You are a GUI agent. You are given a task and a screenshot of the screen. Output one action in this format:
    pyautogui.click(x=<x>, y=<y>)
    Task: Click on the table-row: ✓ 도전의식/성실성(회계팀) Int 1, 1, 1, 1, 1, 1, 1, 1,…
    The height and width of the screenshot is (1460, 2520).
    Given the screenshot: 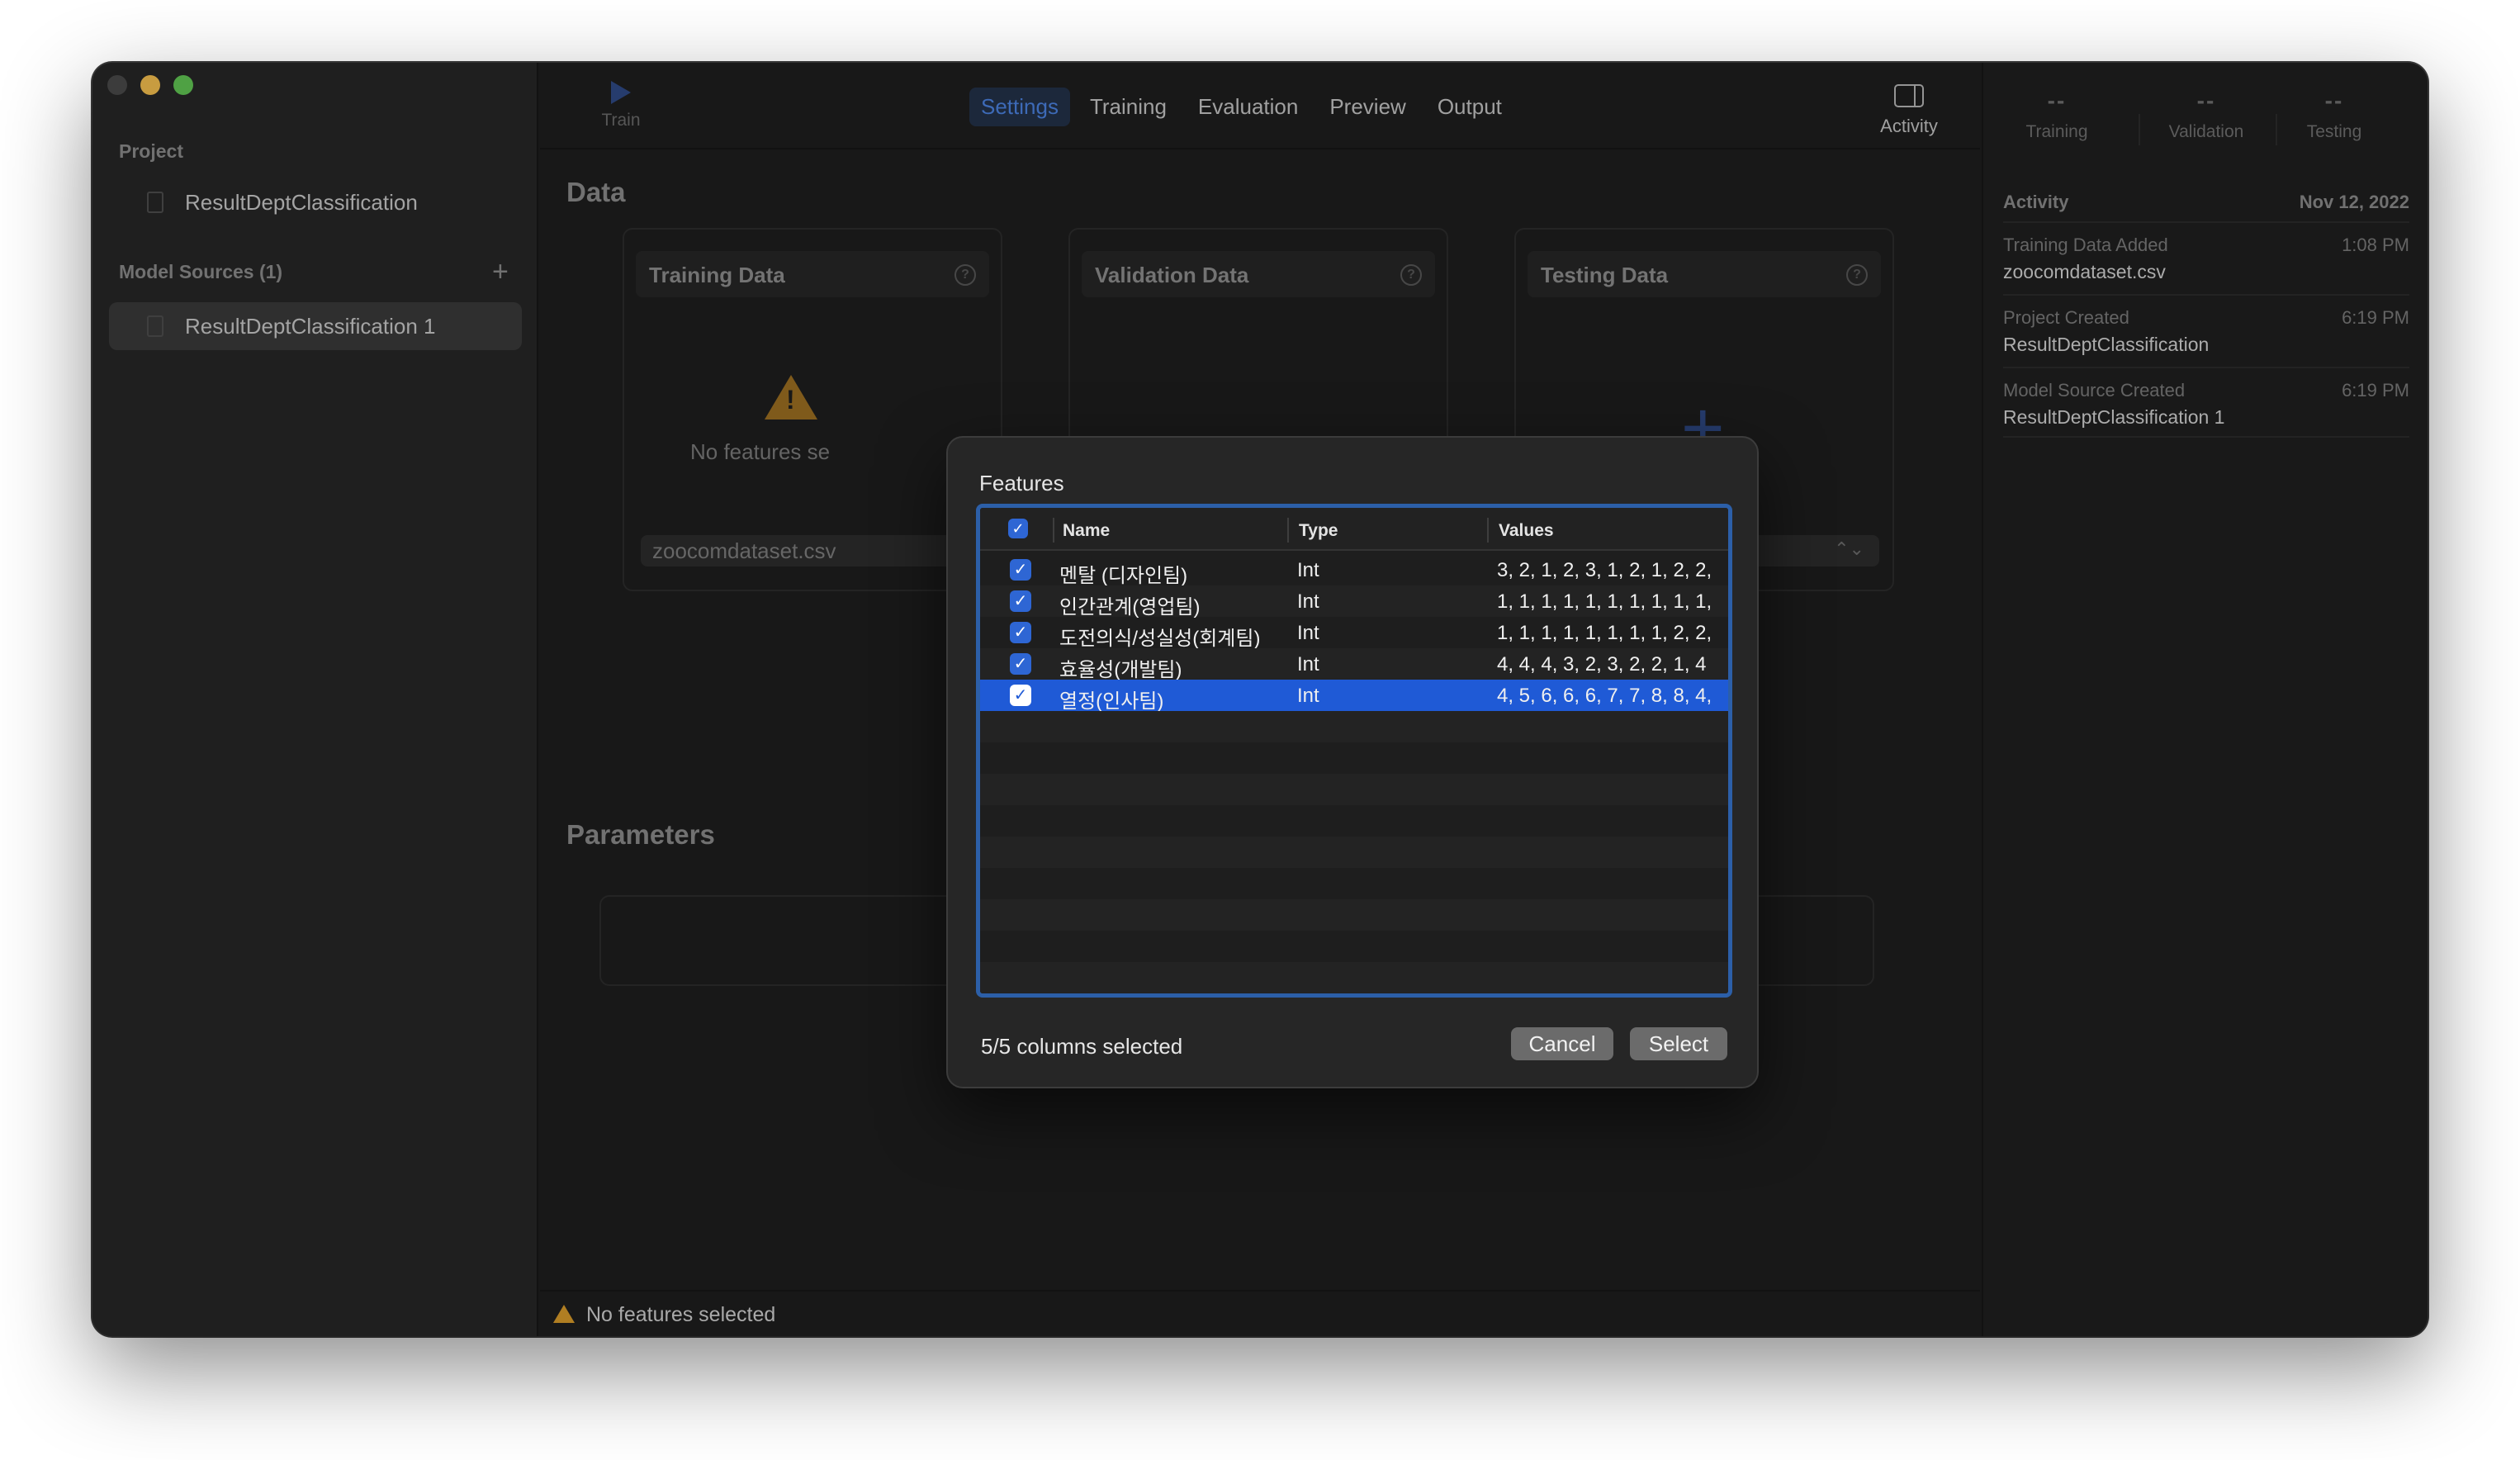 What is the action you would take?
    pyautogui.click(x=1354, y=633)
    